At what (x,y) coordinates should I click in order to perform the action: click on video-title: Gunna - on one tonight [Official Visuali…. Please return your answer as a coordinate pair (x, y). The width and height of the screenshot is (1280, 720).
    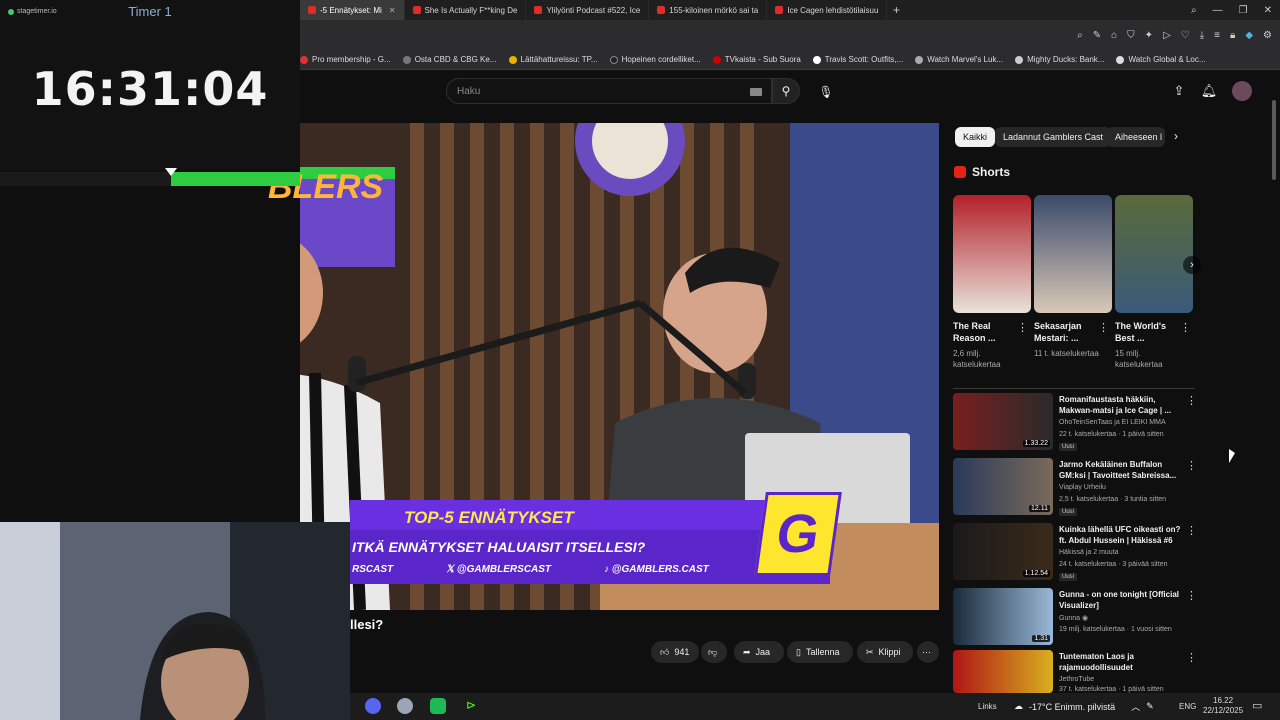
    Looking at the image, I should click on (1121, 600).